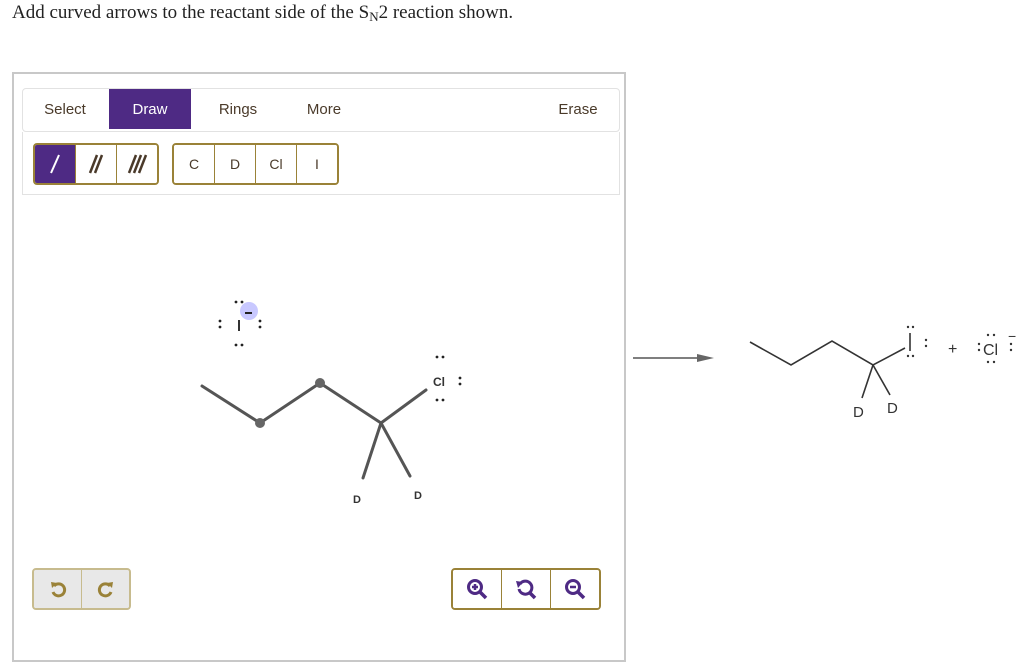 Image resolution: width=1024 pixels, height=670 pixels. I want to click on plus-sign: +, so click(952, 349).